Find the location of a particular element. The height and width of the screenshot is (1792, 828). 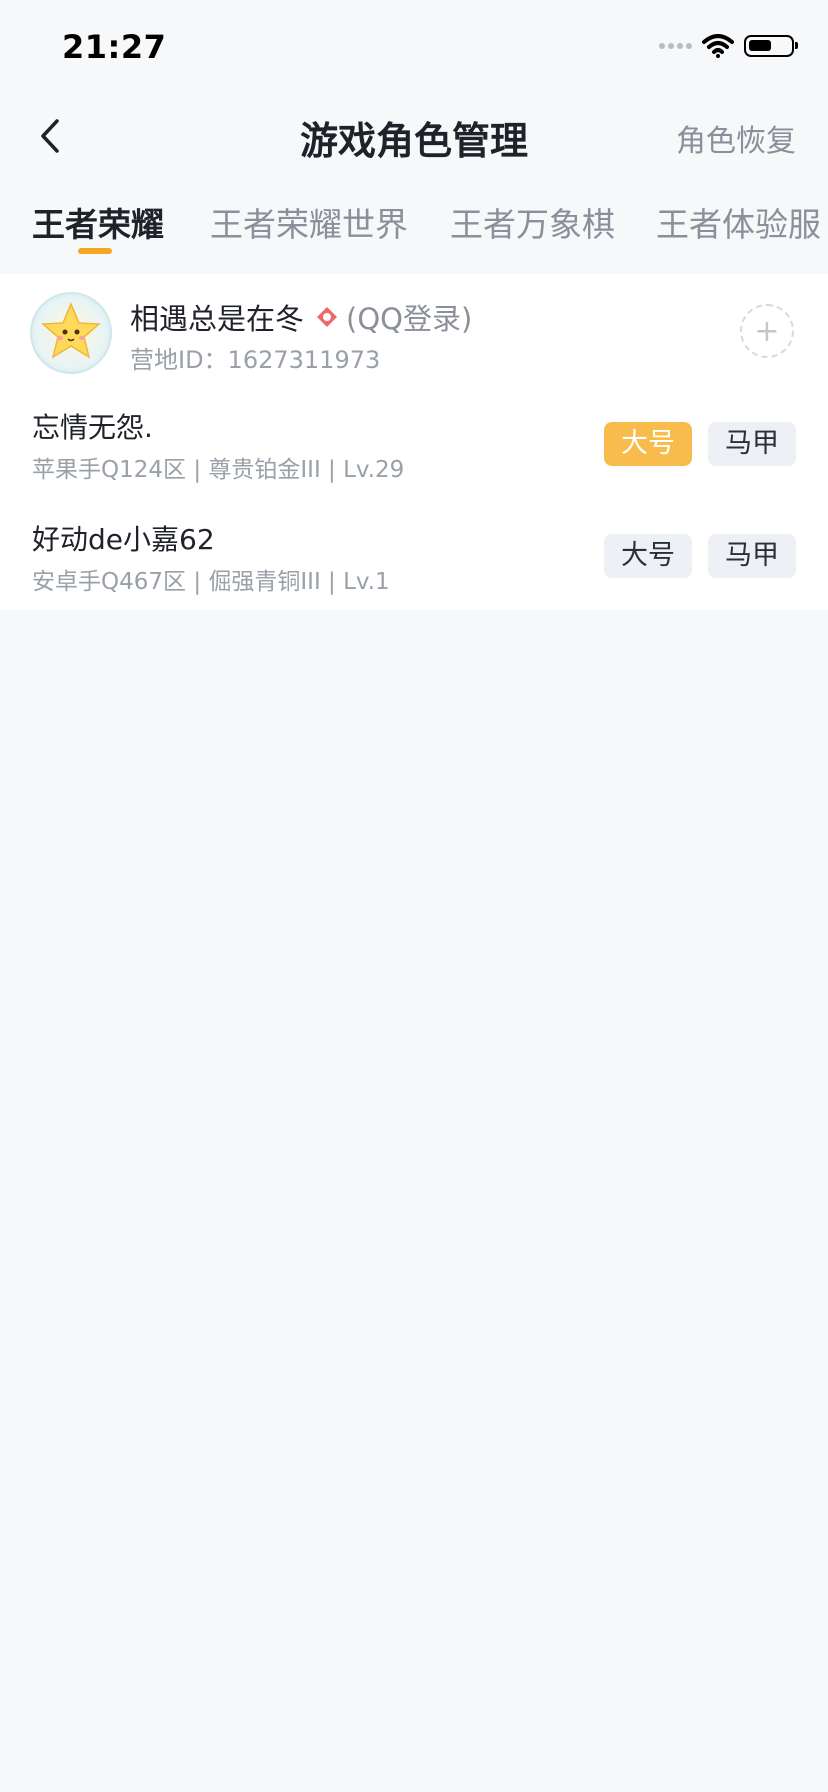

tab-wangzhe-wanxiangqi: 王者万象棋 is located at coordinates (532, 222).